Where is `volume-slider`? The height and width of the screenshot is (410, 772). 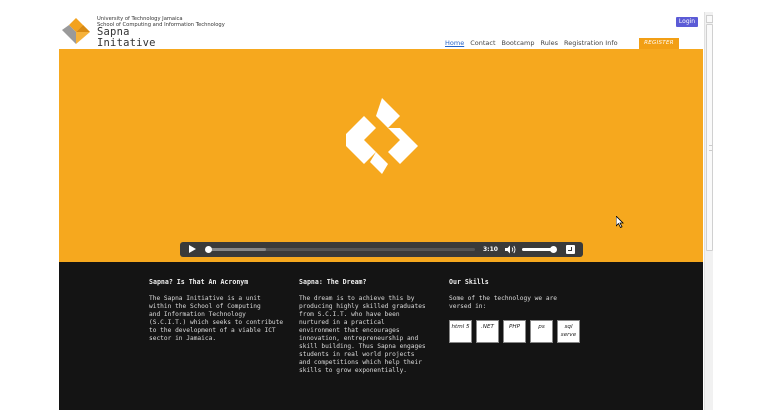
volume-slider is located at coordinates (539, 249).